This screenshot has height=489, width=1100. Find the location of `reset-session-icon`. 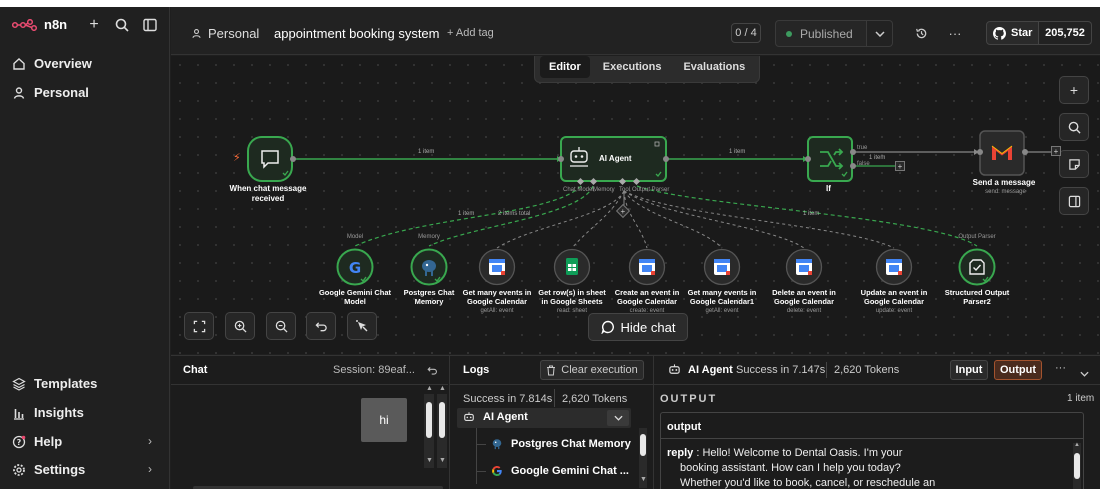

reset-session-icon is located at coordinates (432, 370).